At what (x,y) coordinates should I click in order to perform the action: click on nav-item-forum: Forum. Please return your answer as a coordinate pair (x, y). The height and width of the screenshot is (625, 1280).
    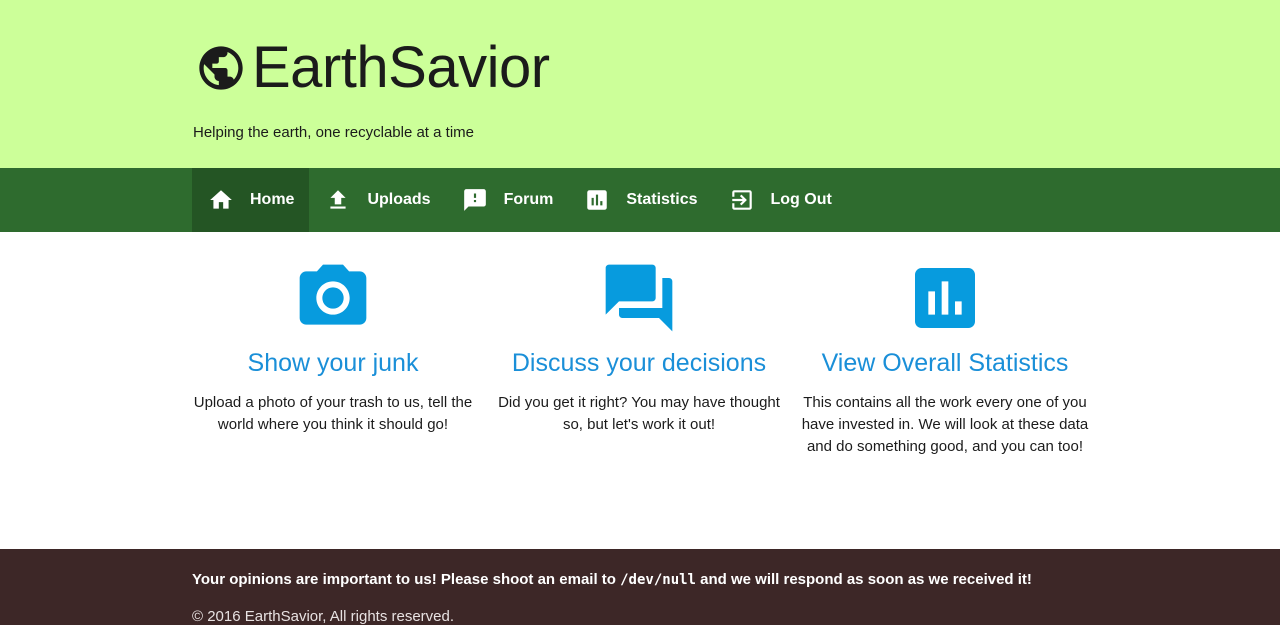
    Looking at the image, I should click on (507, 200).